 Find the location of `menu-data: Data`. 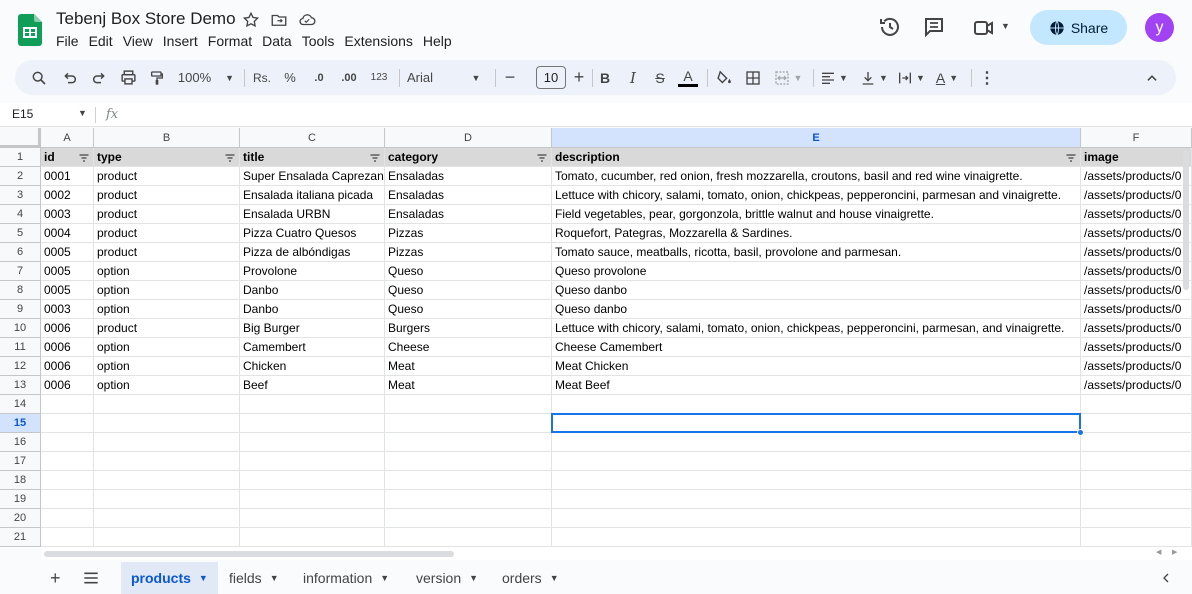

menu-data: Data is located at coordinates (277, 41).